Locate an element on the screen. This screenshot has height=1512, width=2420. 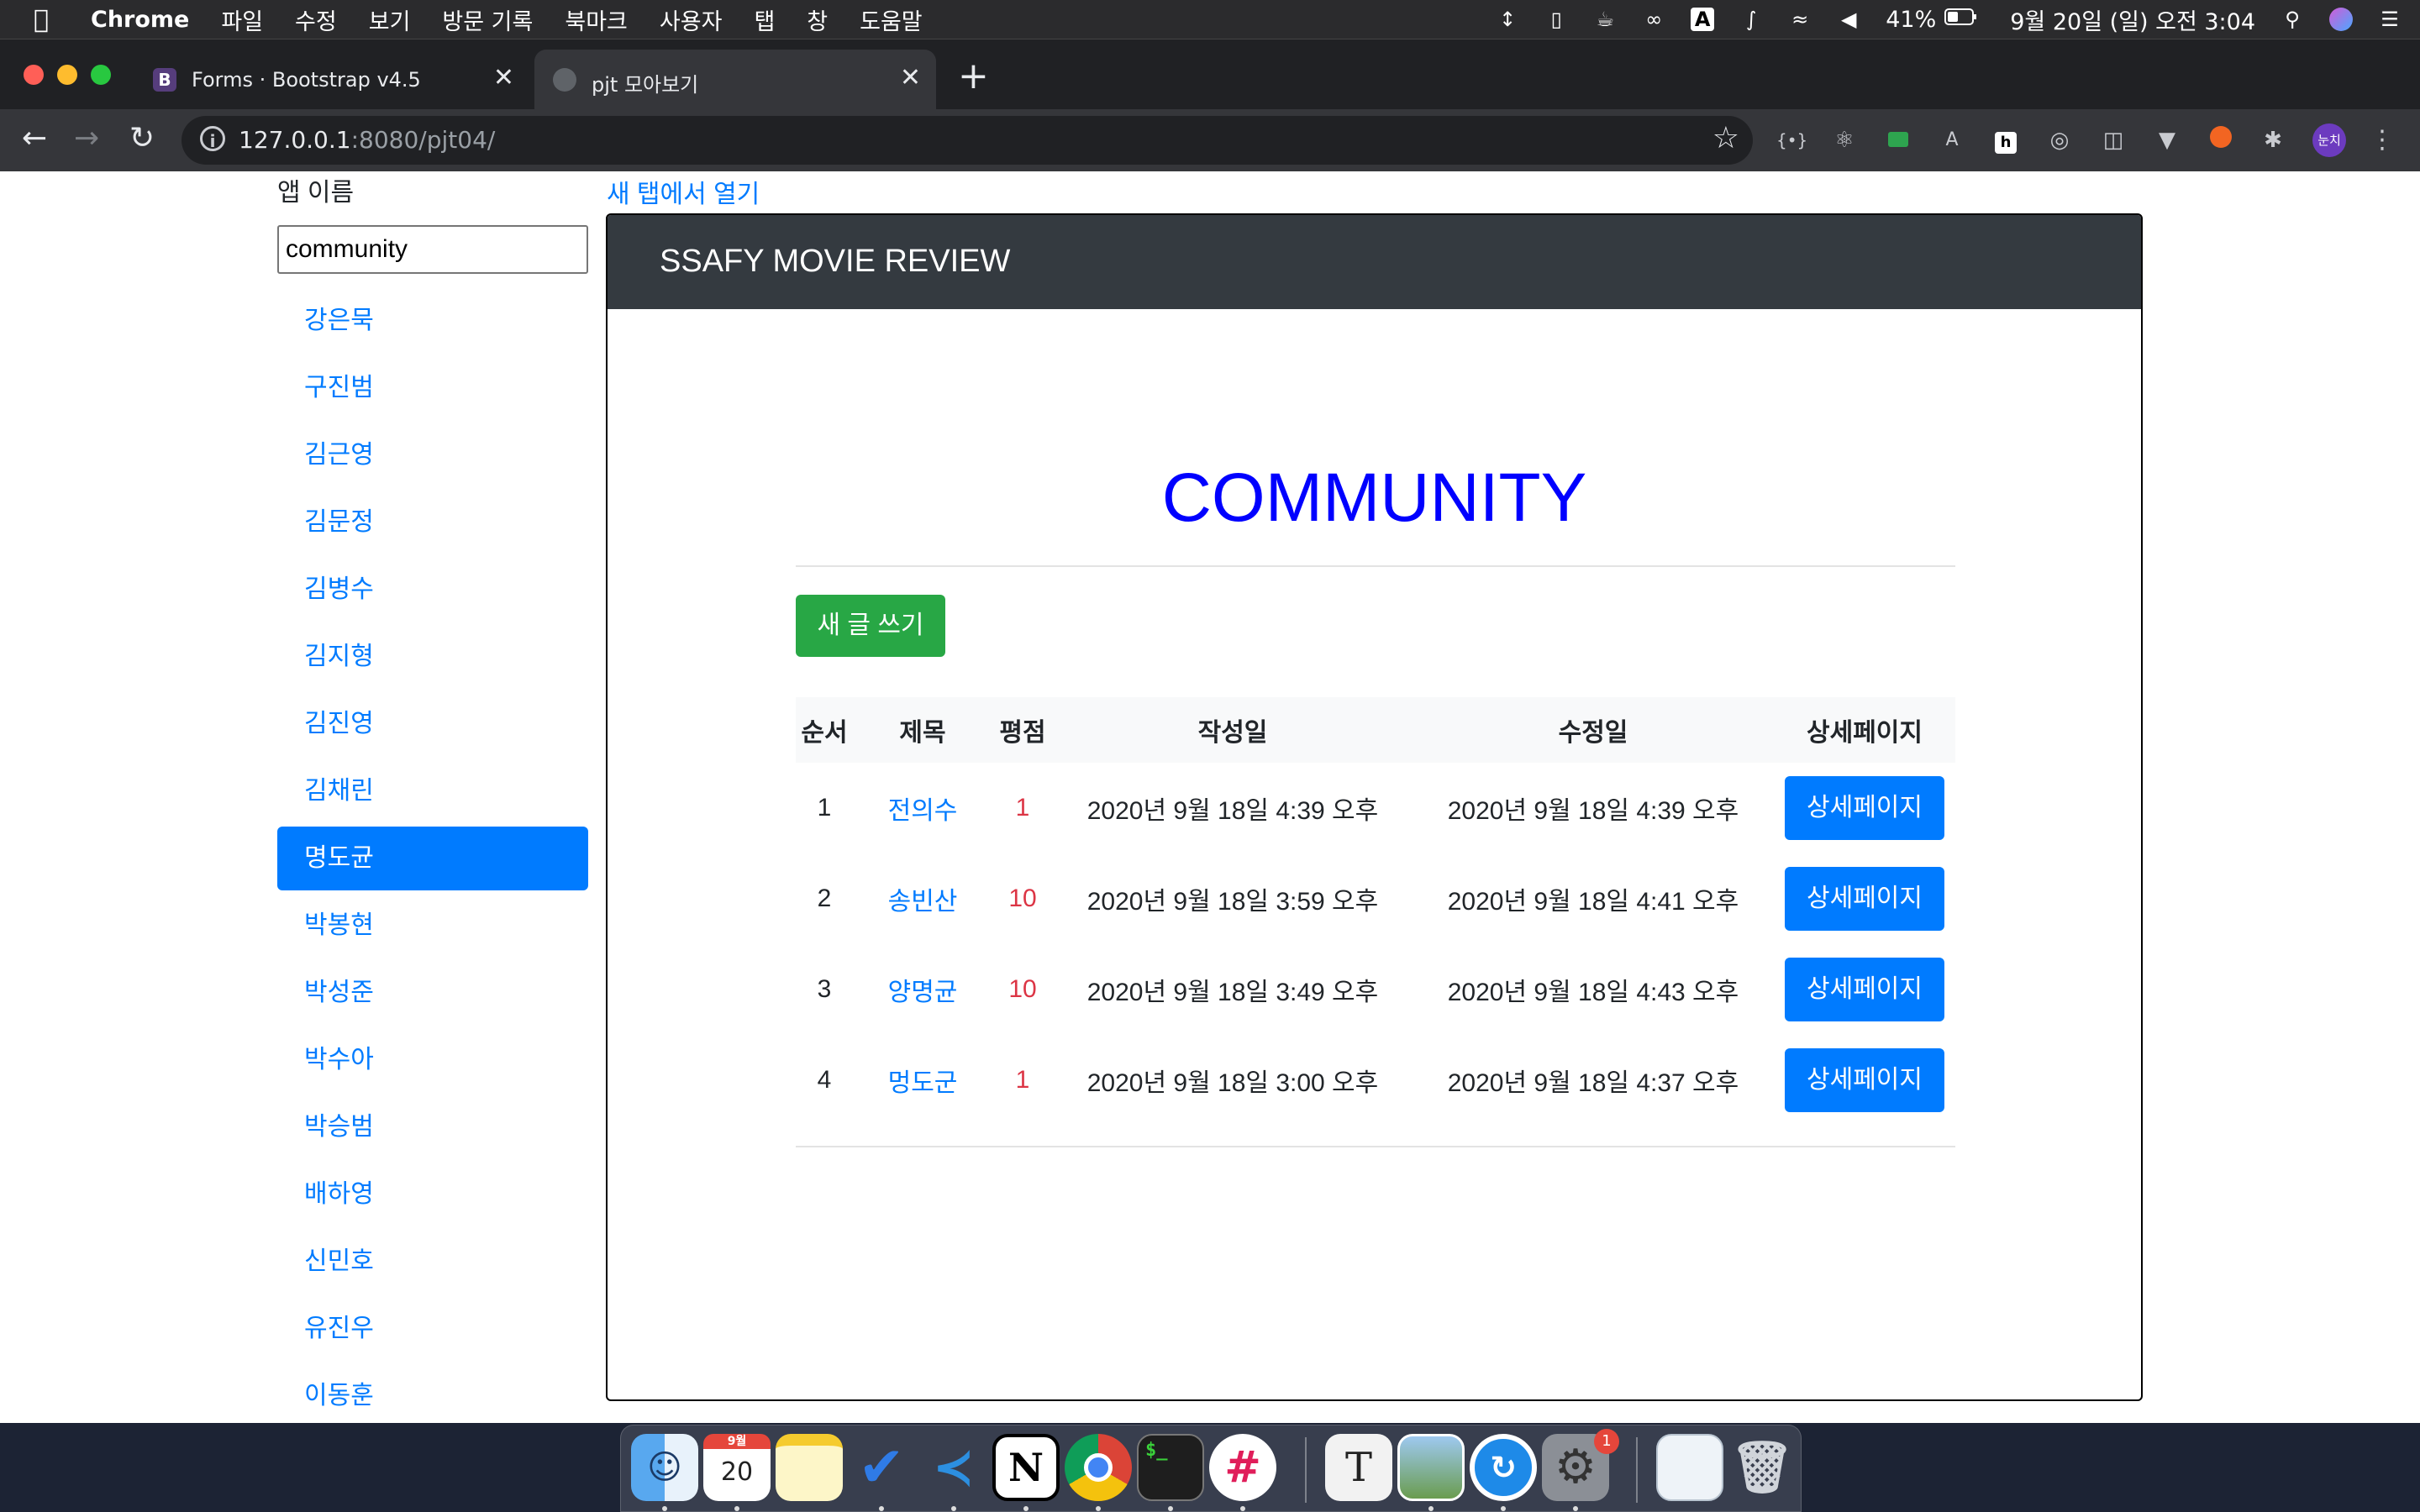
more-vert-icon: ⋮ is located at coordinates (2382, 140).